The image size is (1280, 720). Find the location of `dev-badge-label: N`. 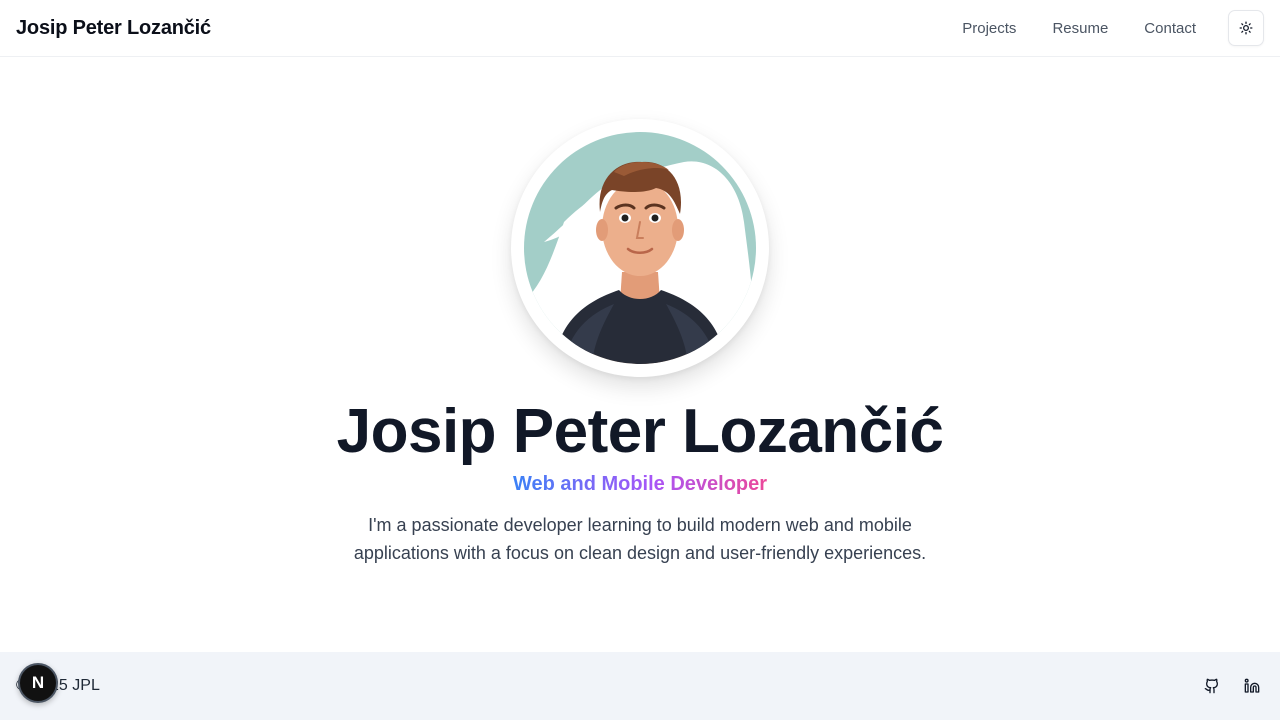

dev-badge-label: N is located at coordinates (38, 682).